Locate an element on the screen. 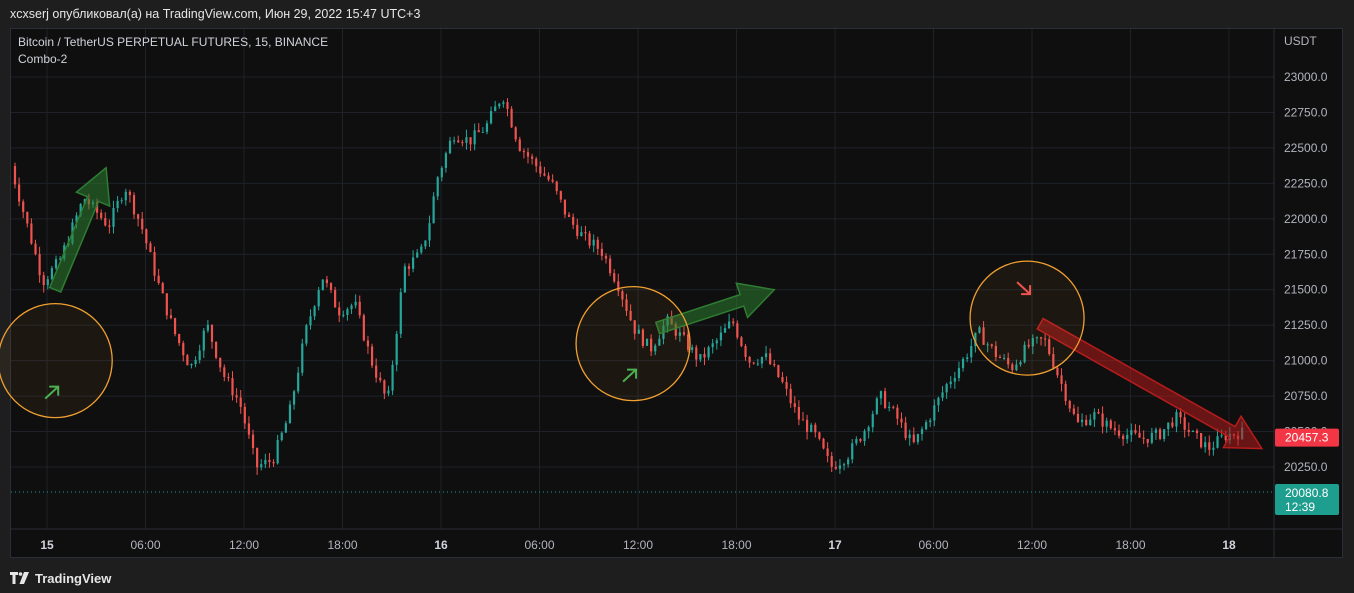 The image size is (1354, 593). time-tick-label: 06:00 is located at coordinates (145, 545).